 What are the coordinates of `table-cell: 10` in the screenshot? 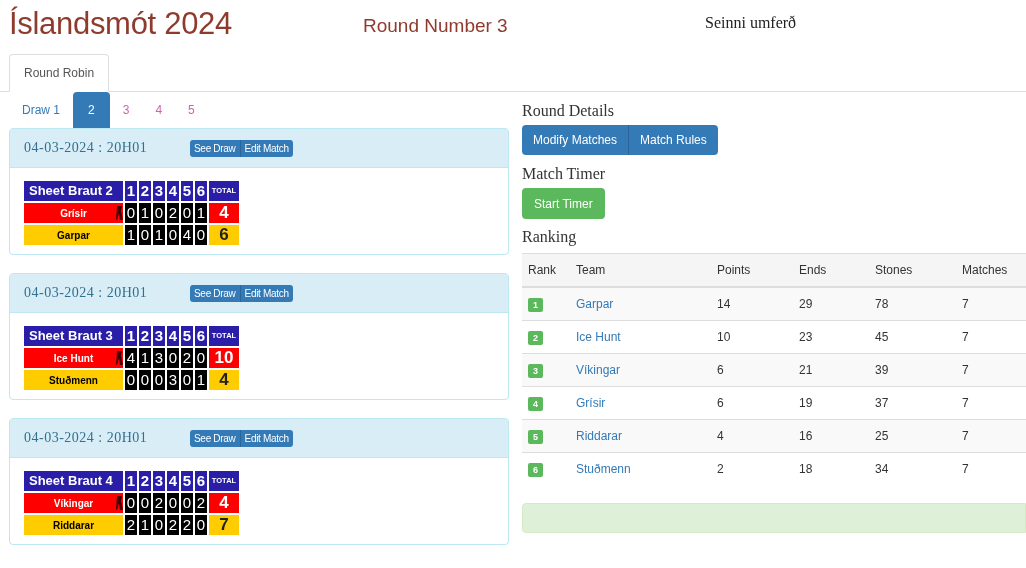 It's located at (724, 337).